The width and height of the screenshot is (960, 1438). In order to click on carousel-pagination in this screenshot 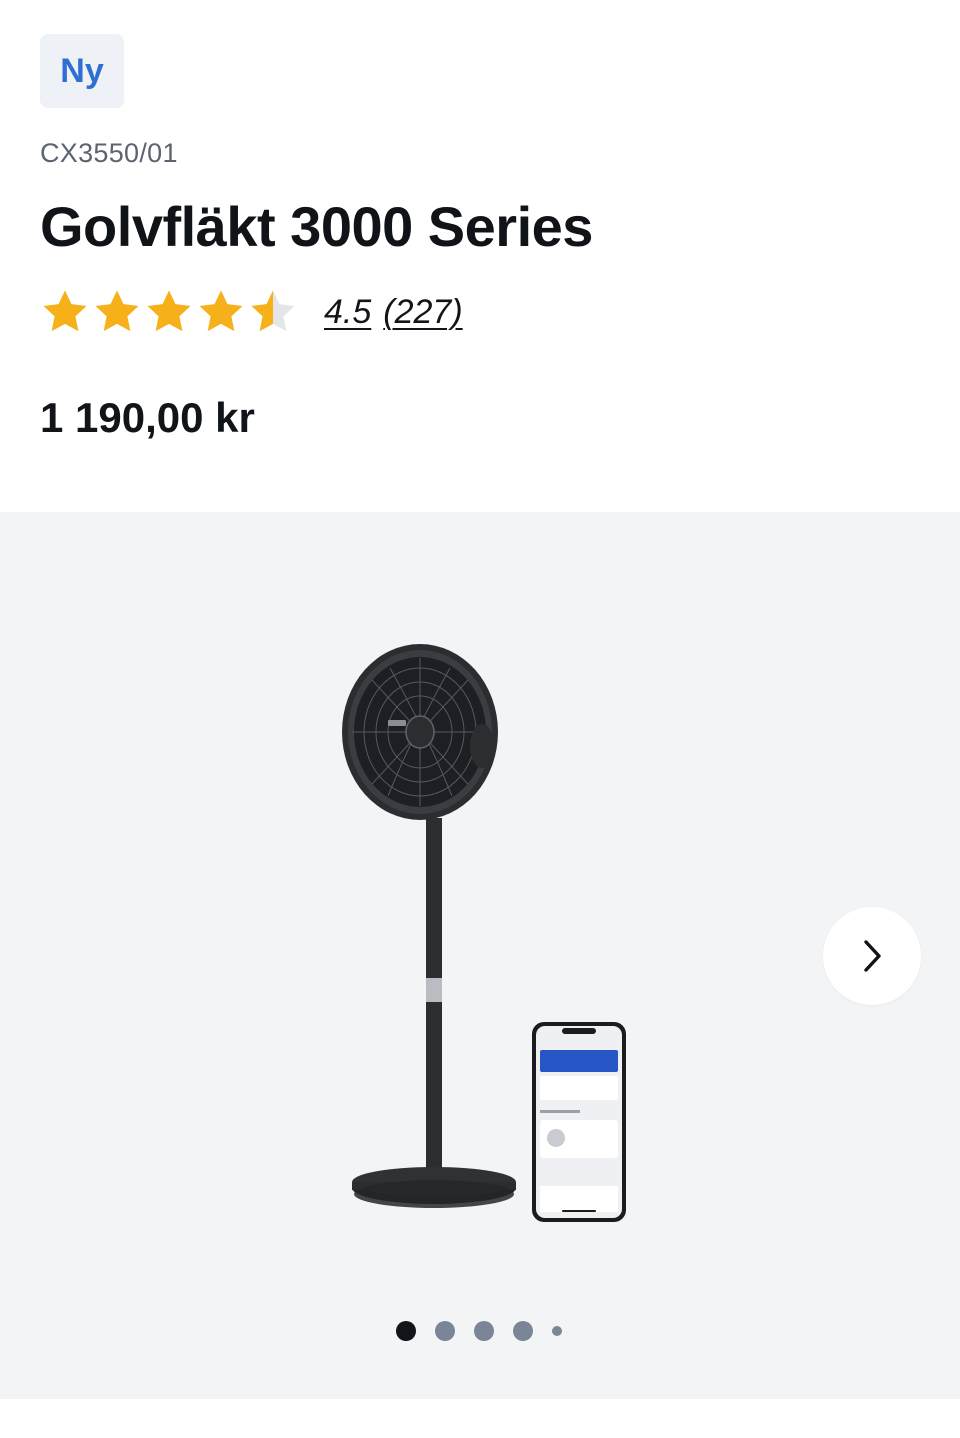, I will do `click(479, 1331)`.